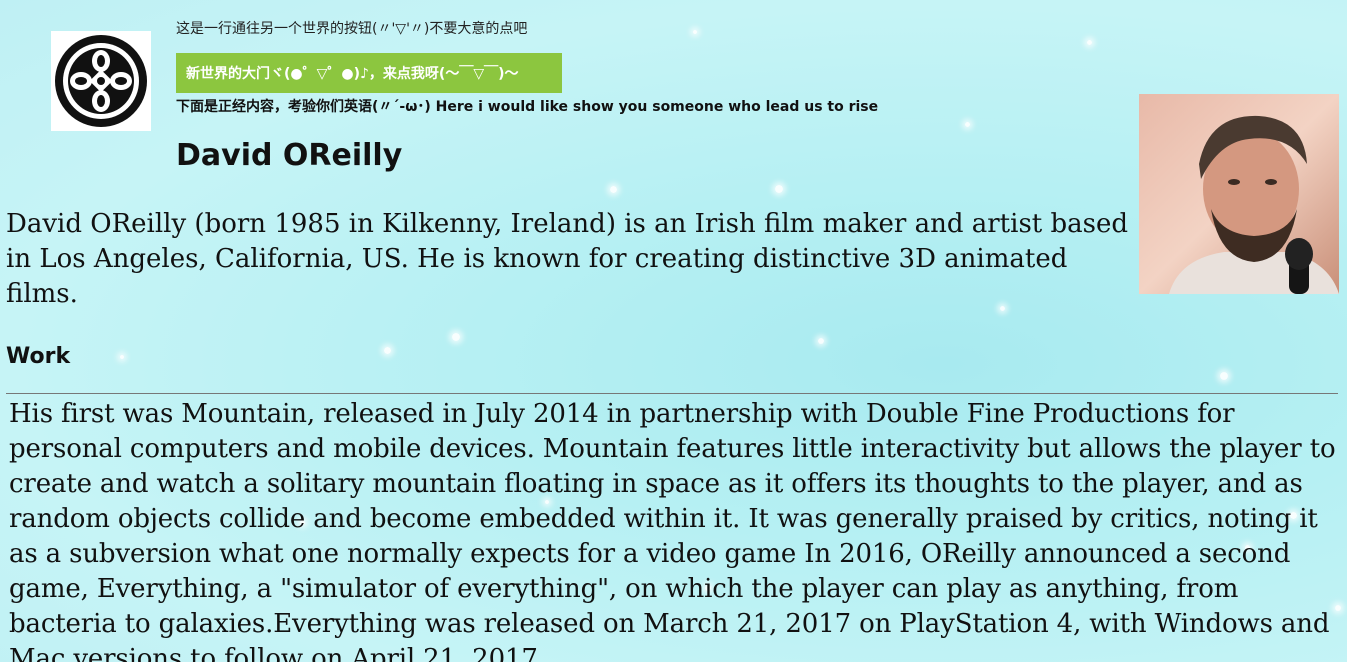  I want to click on portal-hint-text: 这是一行通往另一个世界的按钮(〃'▽'〃)不要大意的点吧, so click(352, 29).